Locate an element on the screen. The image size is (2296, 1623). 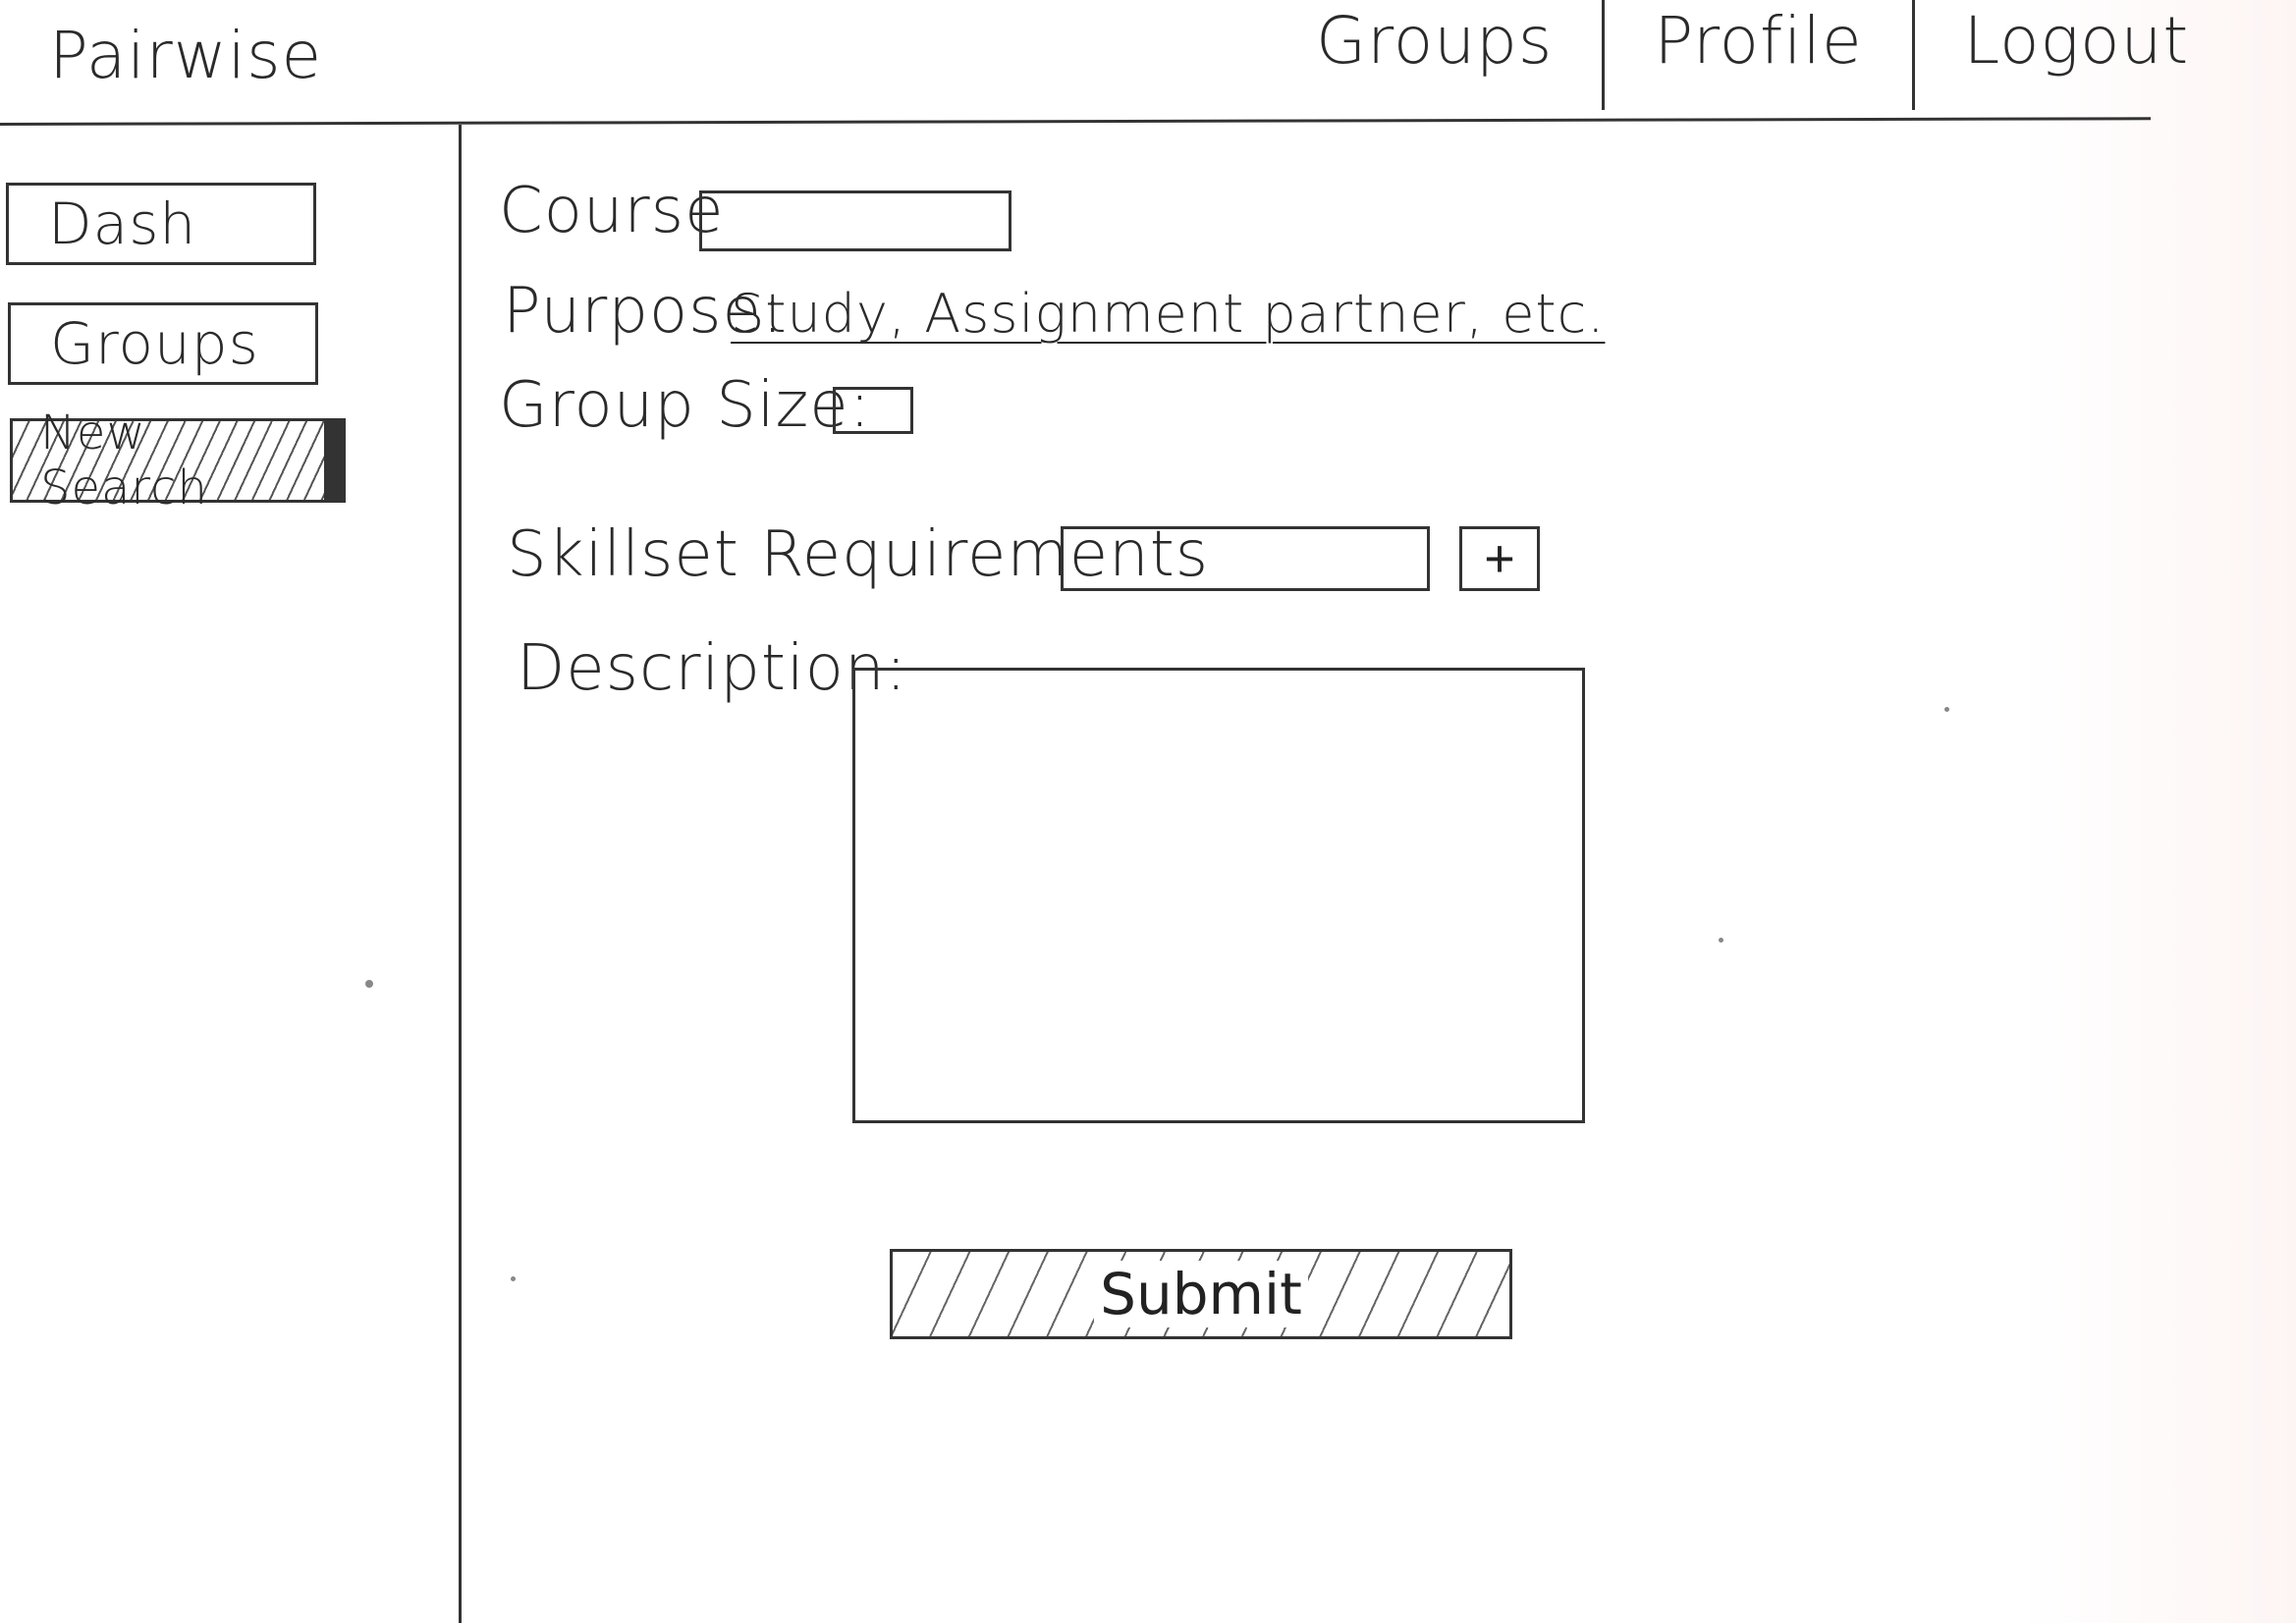
brand-logo: Pairwise is located at coordinates (186, 55).